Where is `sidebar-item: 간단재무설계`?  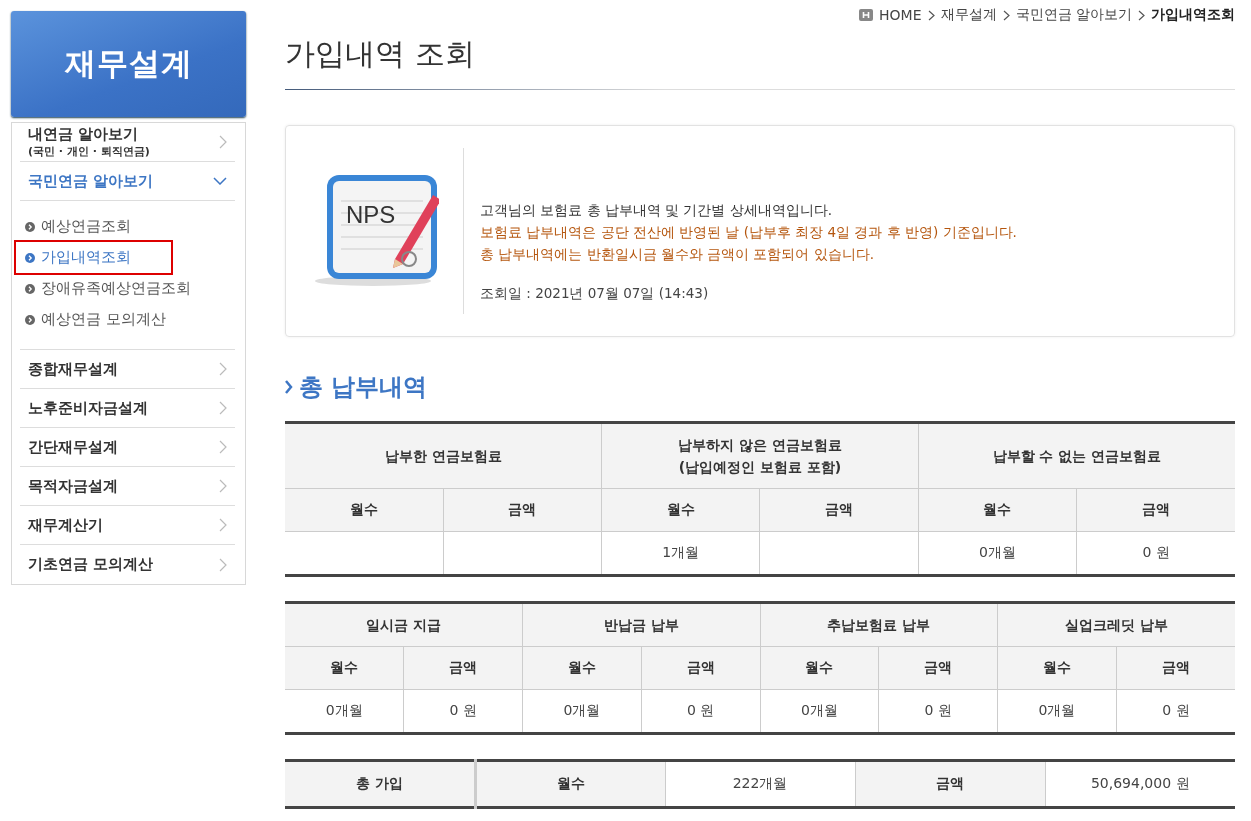 sidebar-item: 간단재무설계 is located at coordinates (127, 447).